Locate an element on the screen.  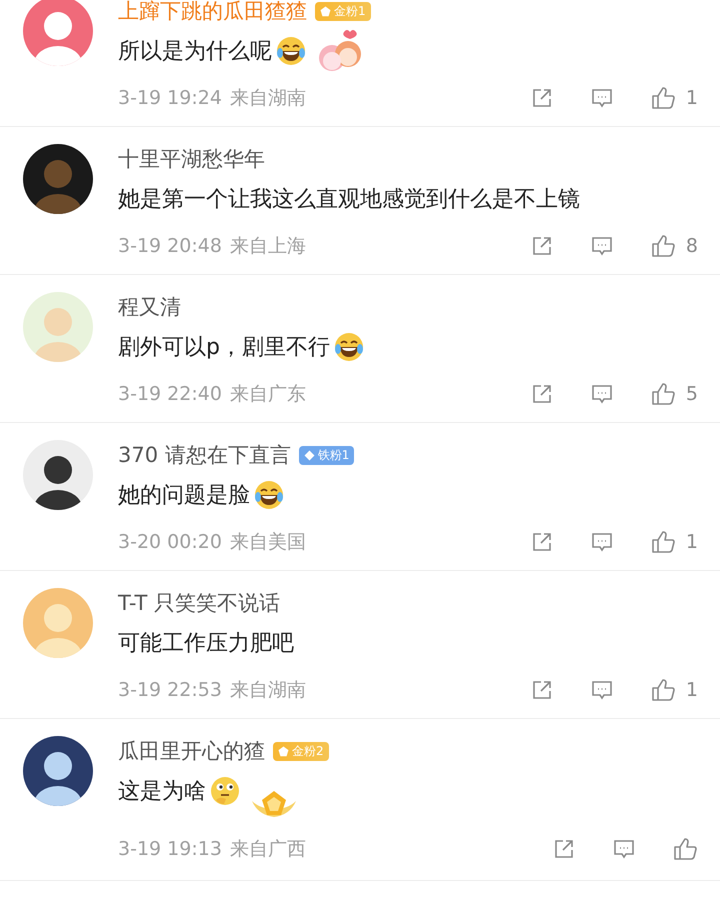
comment-text: 她是第一个让我这么直观地感觉到什么是不上镜 is located at coordinates (349, 200).